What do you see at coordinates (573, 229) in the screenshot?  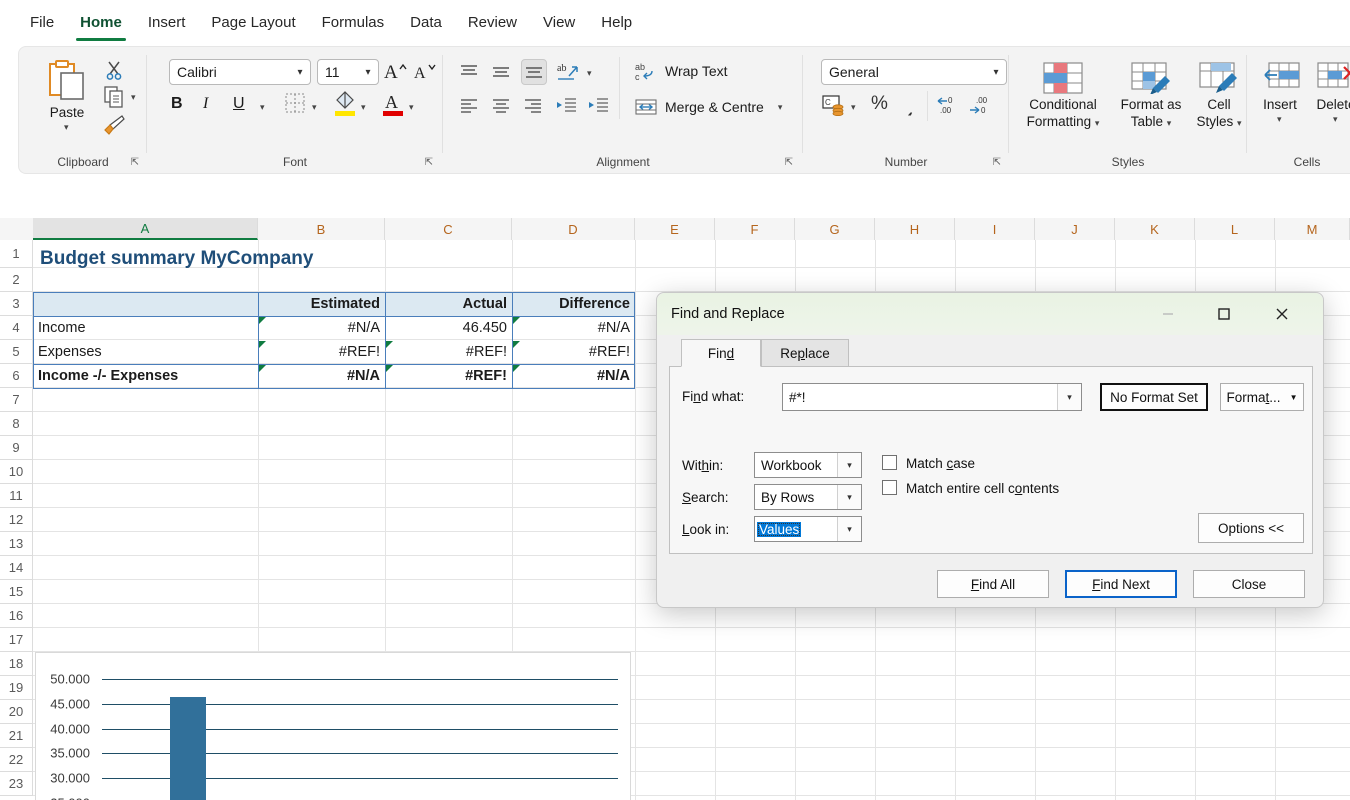 I see `column-header-D: D` at bounding box center [573, 229].